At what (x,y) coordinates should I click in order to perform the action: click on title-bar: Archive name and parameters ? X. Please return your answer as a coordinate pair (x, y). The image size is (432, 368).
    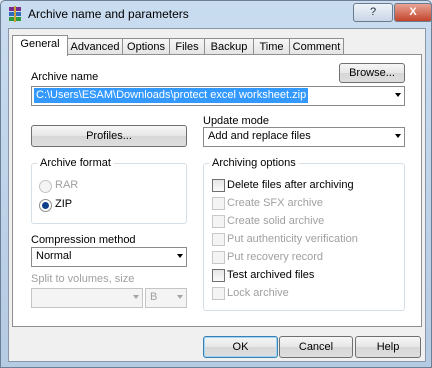
    Looking at the image, I should click on (216, 14).